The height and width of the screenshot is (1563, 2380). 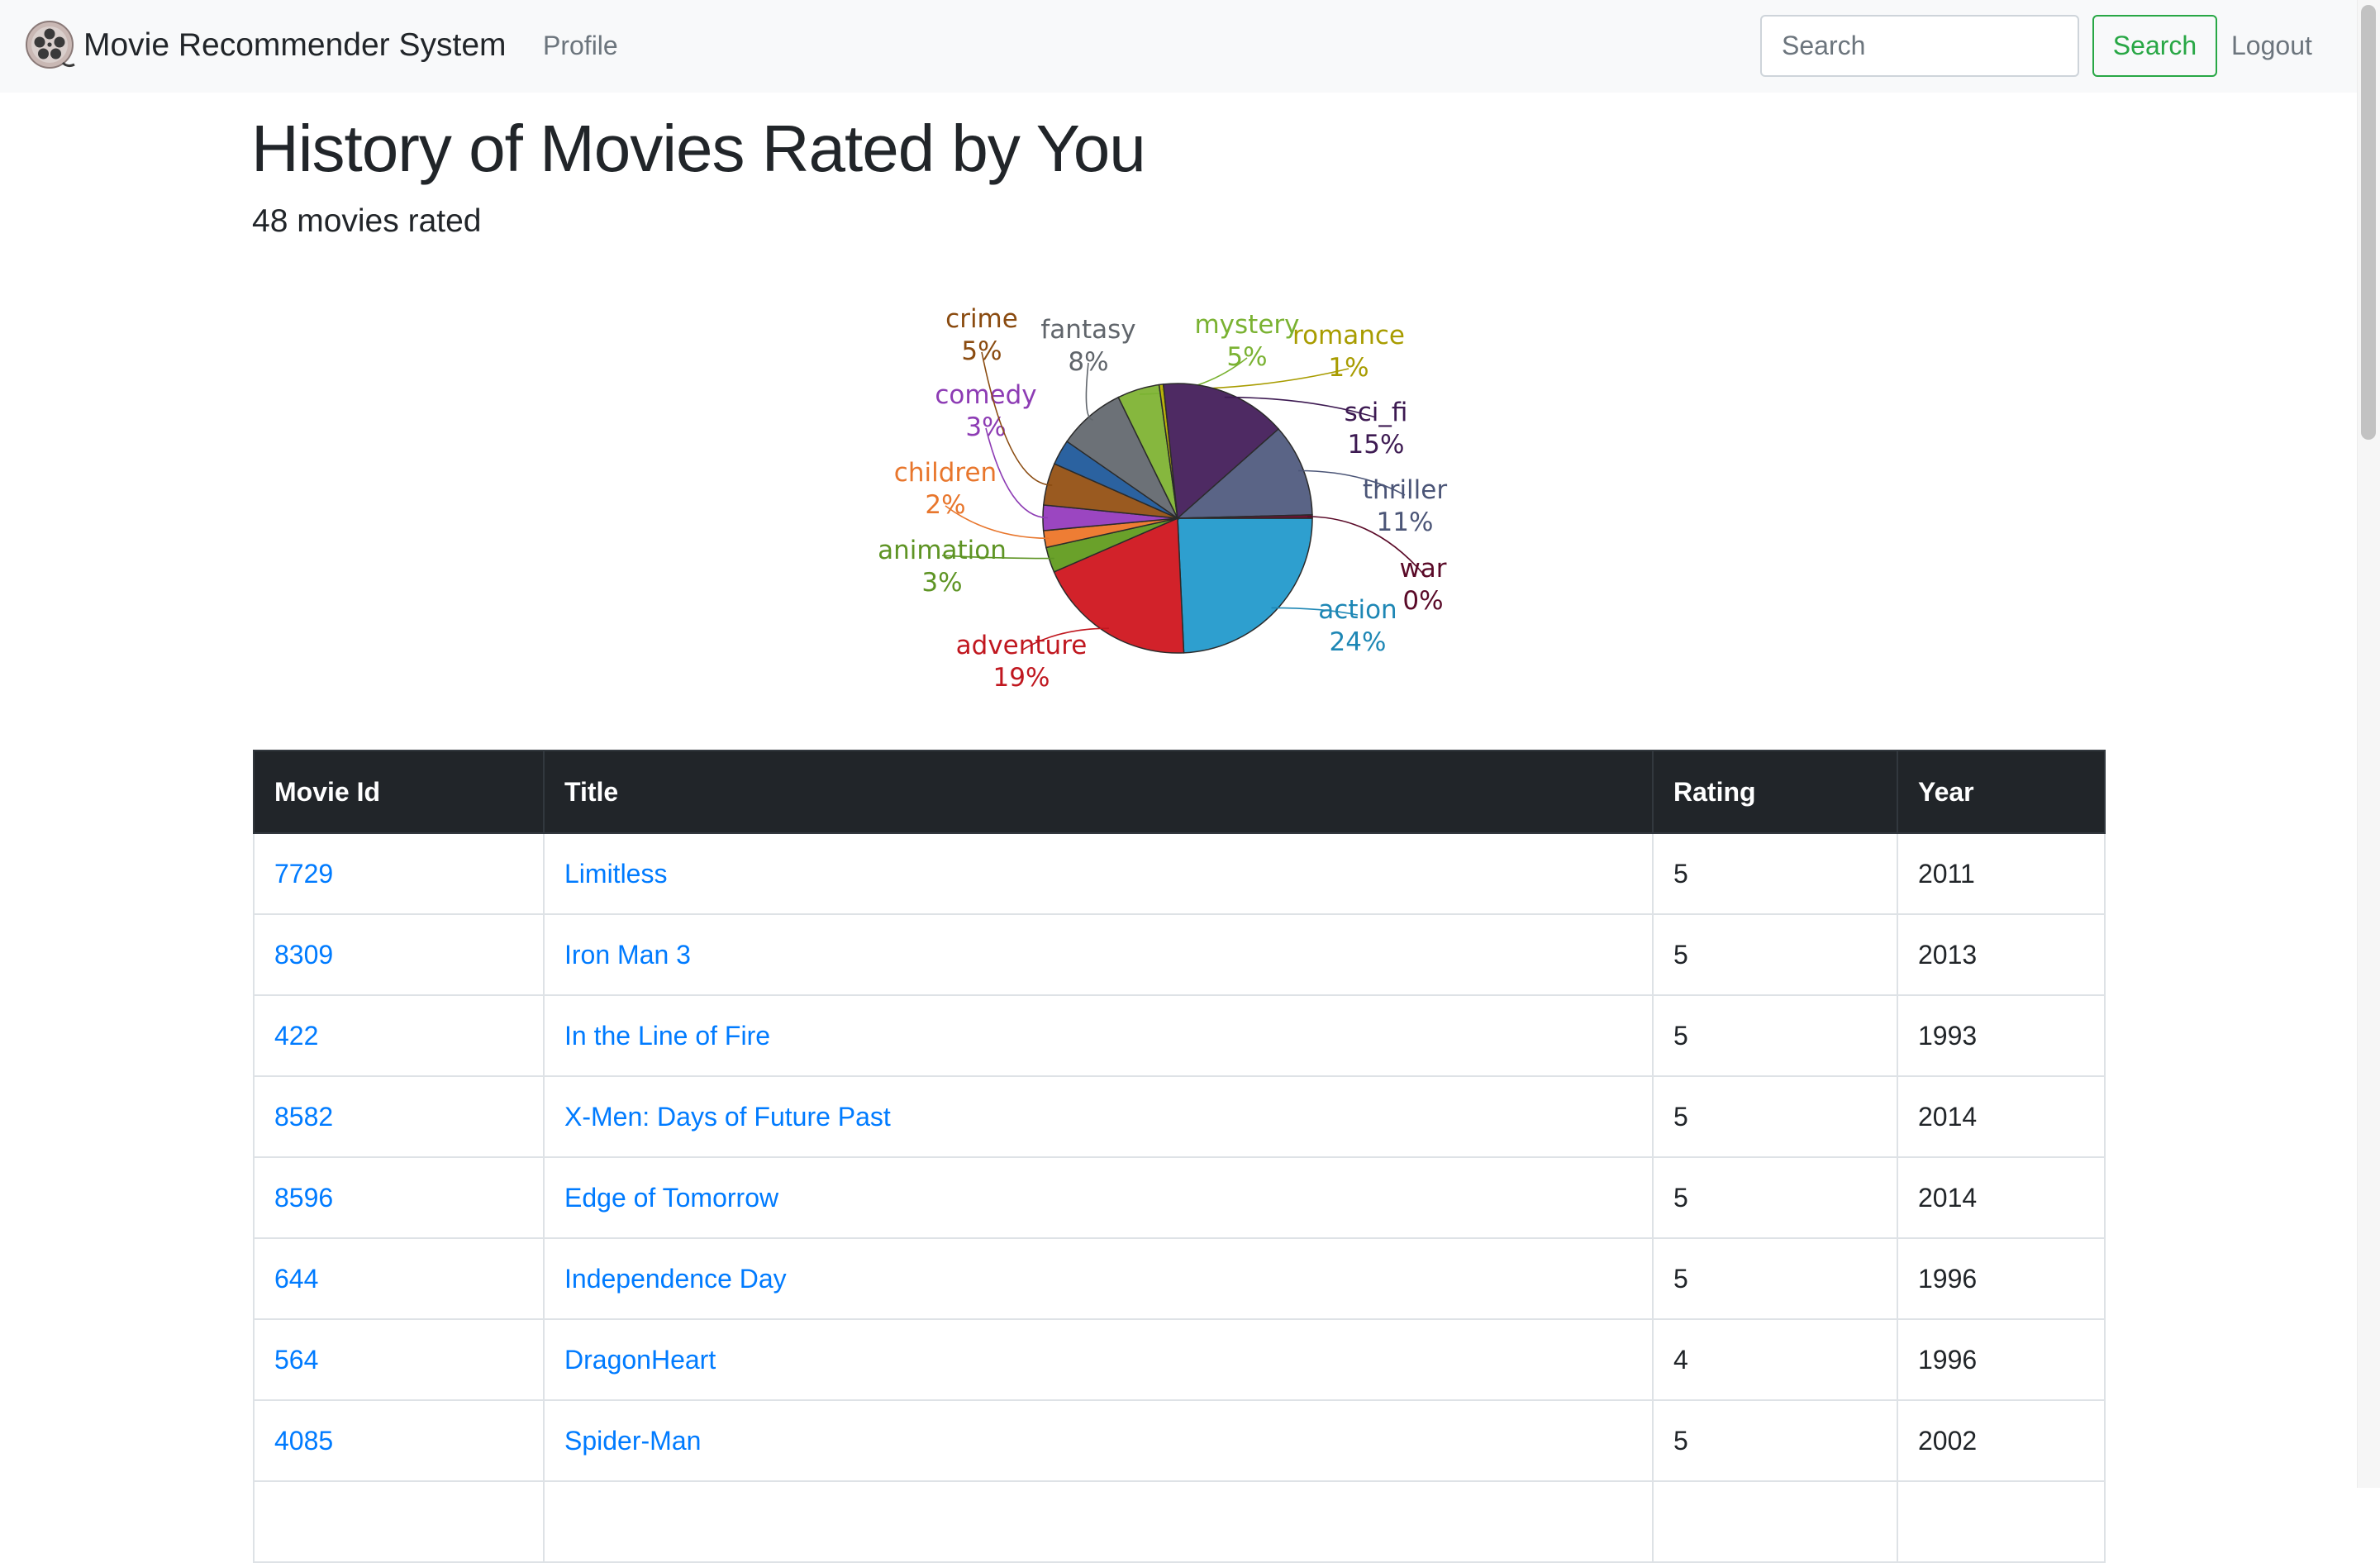 What do you see at coordinates (1088, 362) in the screenshot?
I see `pie-percent-fantasy: 8%` at bounding box center [1088, 362].